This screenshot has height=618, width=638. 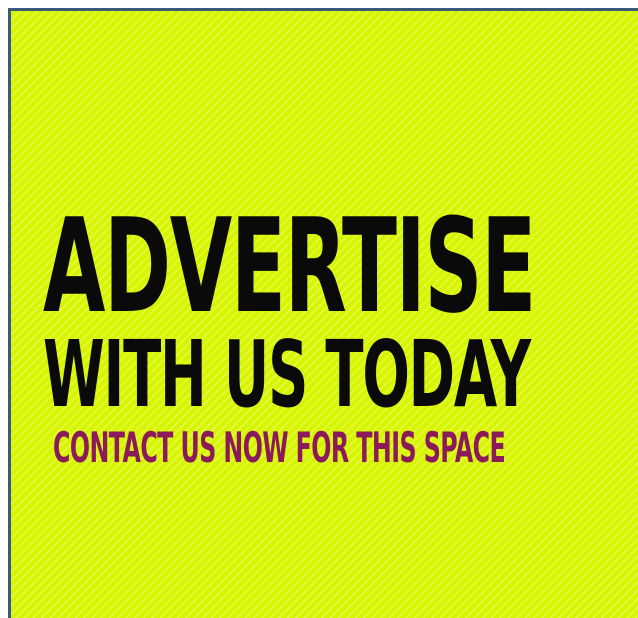 I want to click on headline-with-us-today: WITH US TODAY, so click(x=287, y=374).